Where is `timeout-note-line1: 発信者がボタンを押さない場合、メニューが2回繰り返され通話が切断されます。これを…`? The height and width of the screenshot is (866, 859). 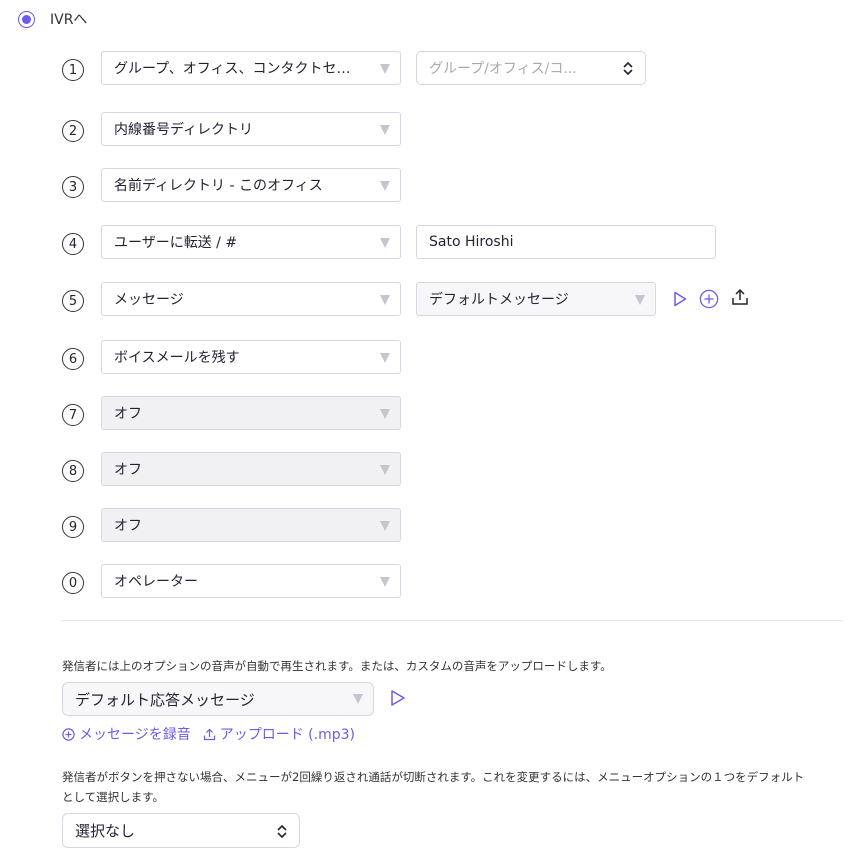 timeout-note-line1: 発信者がボタンを押さない場合、メニューが2回繰り返され通話が切断されます。これを… is located at coordinates (433, 777).